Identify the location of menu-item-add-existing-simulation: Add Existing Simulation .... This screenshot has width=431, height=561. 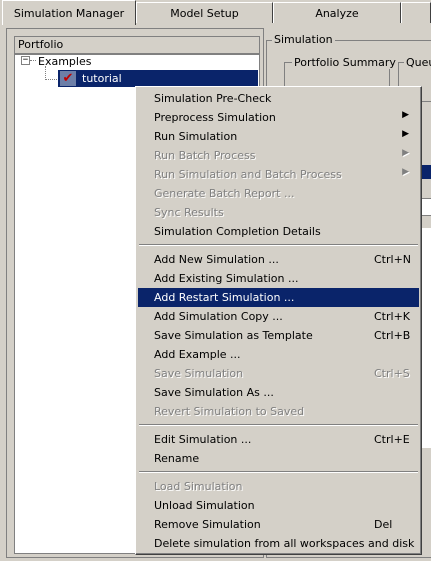
(278, 278).